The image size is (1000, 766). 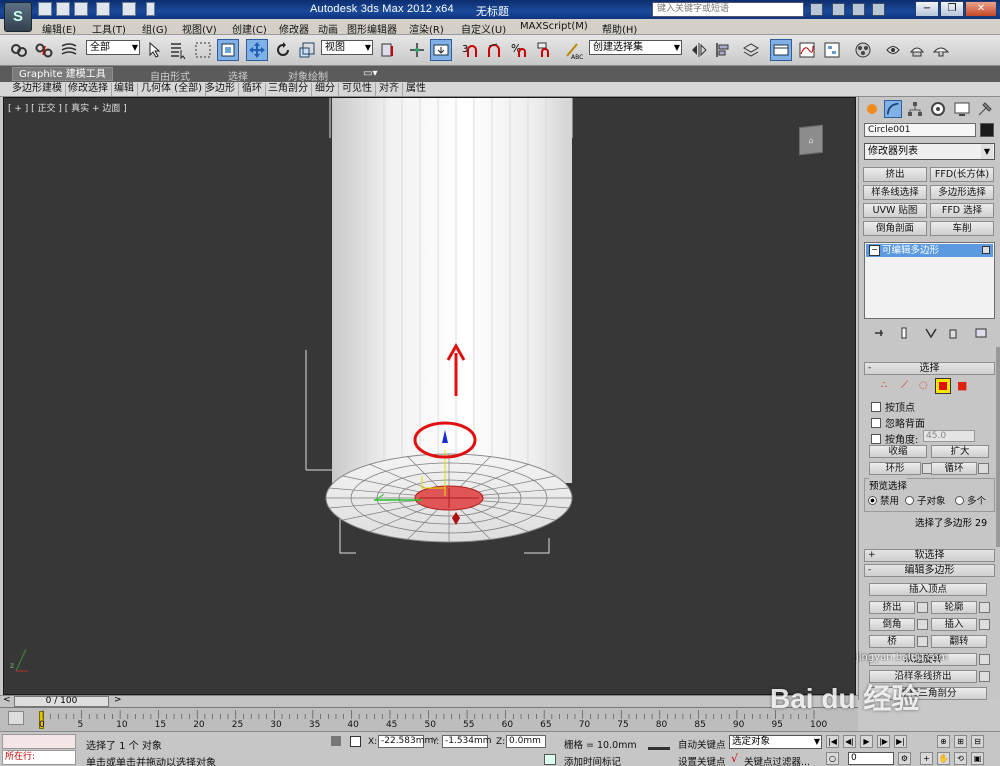 What do you see at coordinates (495, 50) in the screenshot?
I see `angle-snap-icon` at bounding box center [495, 50].